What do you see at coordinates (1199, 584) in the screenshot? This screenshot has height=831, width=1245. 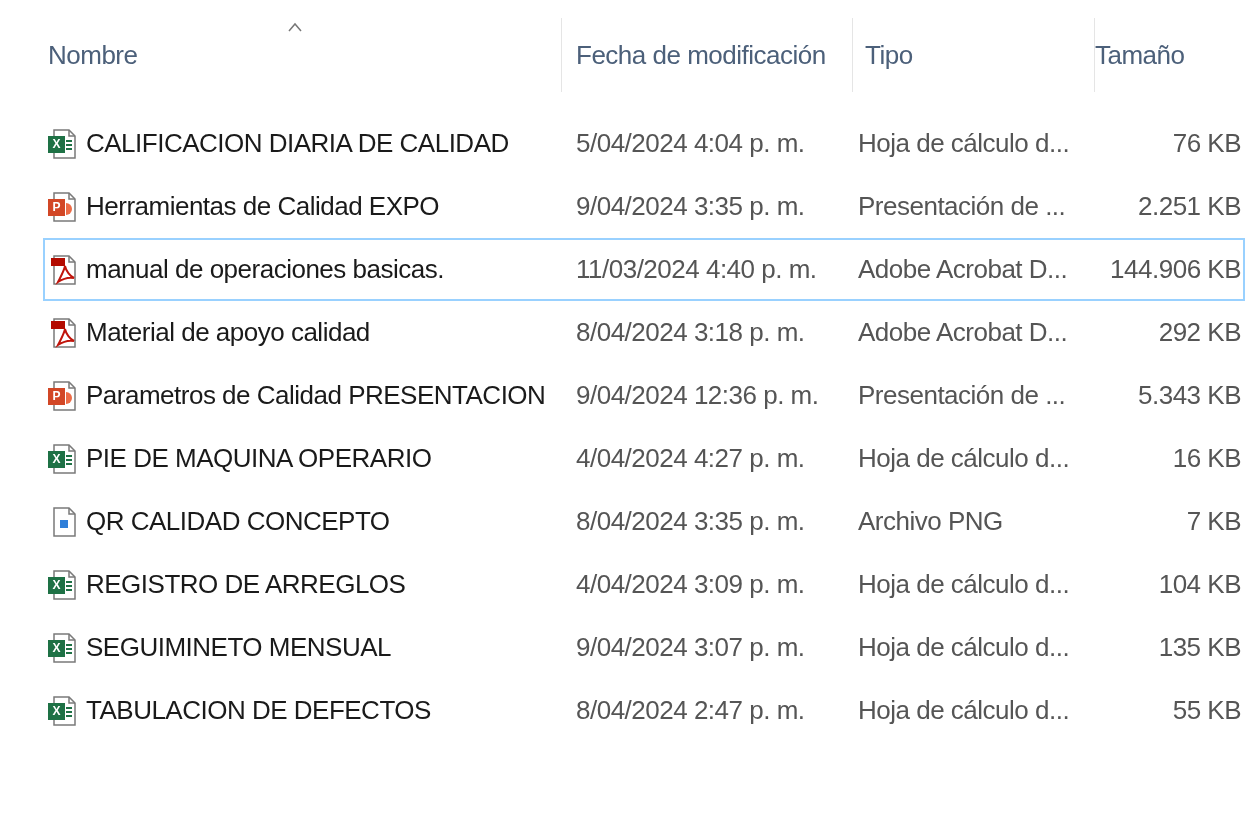 I see `file-size: 104 KB` at bounding box center [1199, 584].